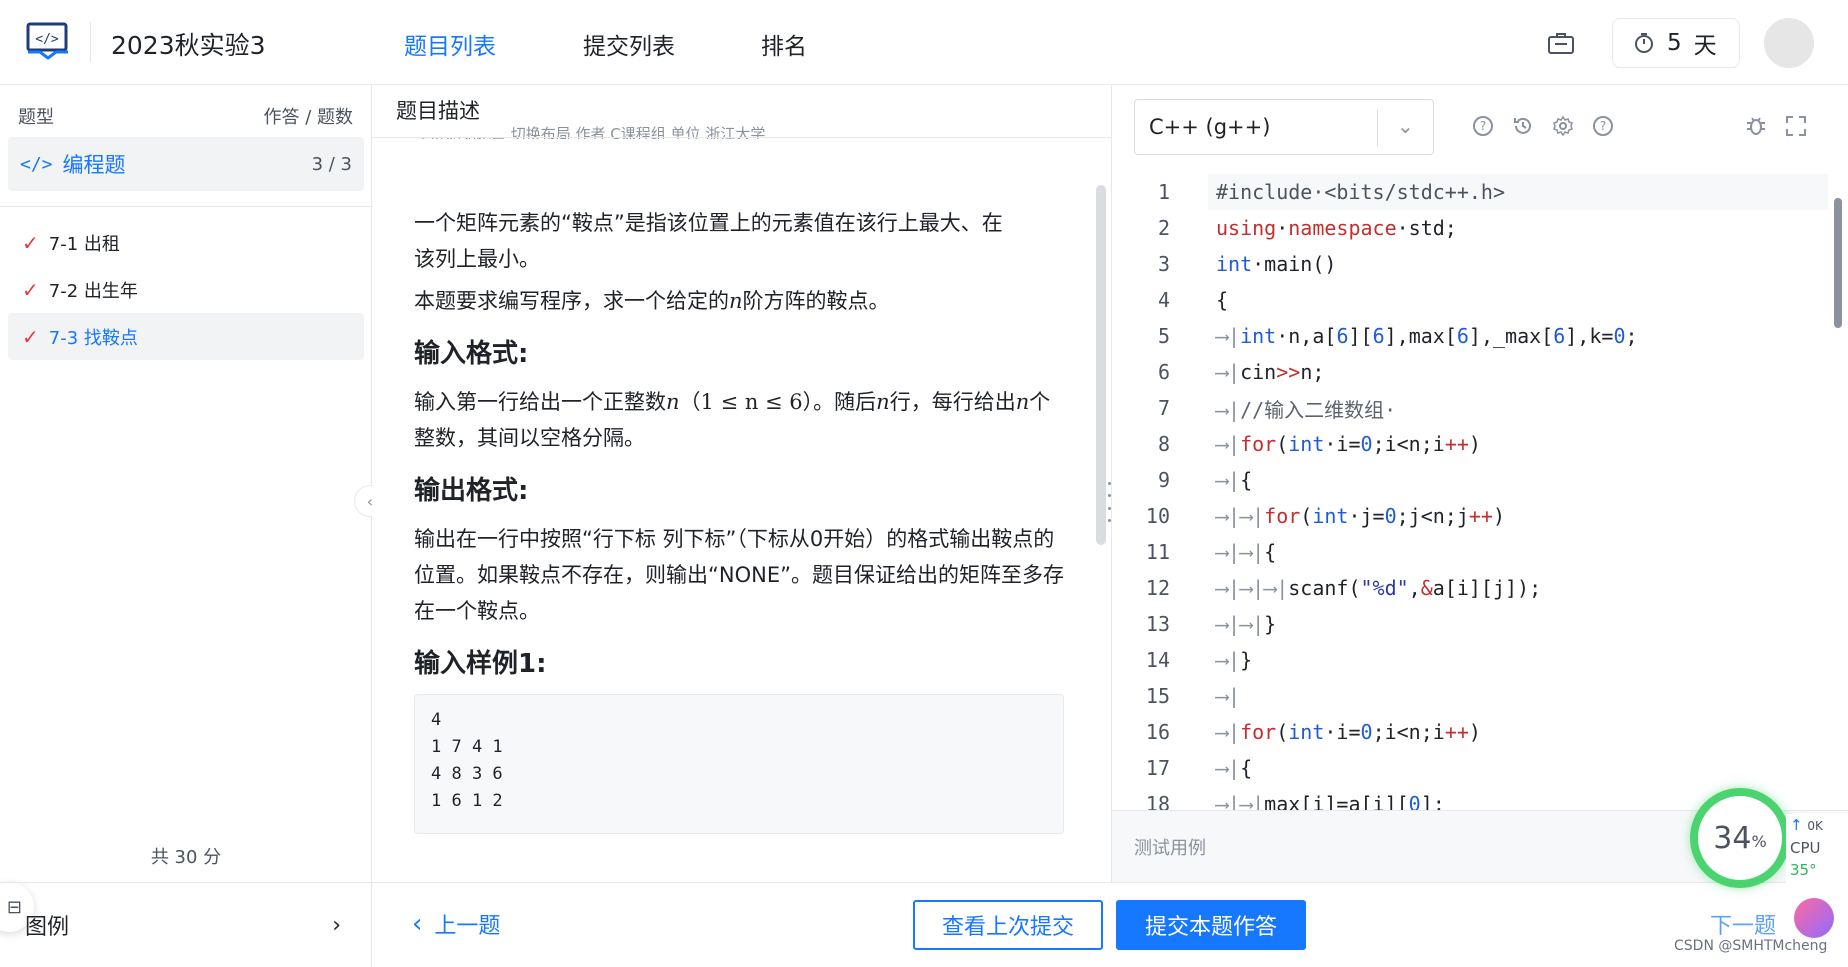 This screenshot has height=967, width=1848. I want to click on upload-arrow-icon: ↑, so click(1796, 825).